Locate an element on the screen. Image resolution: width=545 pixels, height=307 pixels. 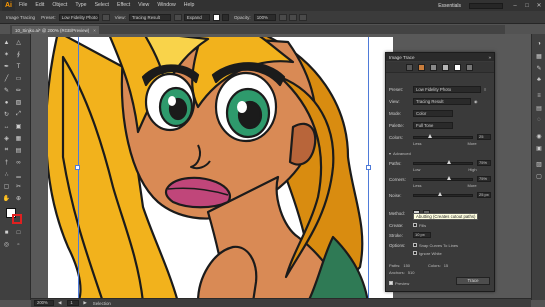
close-tab-icon: × is located at coordinates (94, 30).